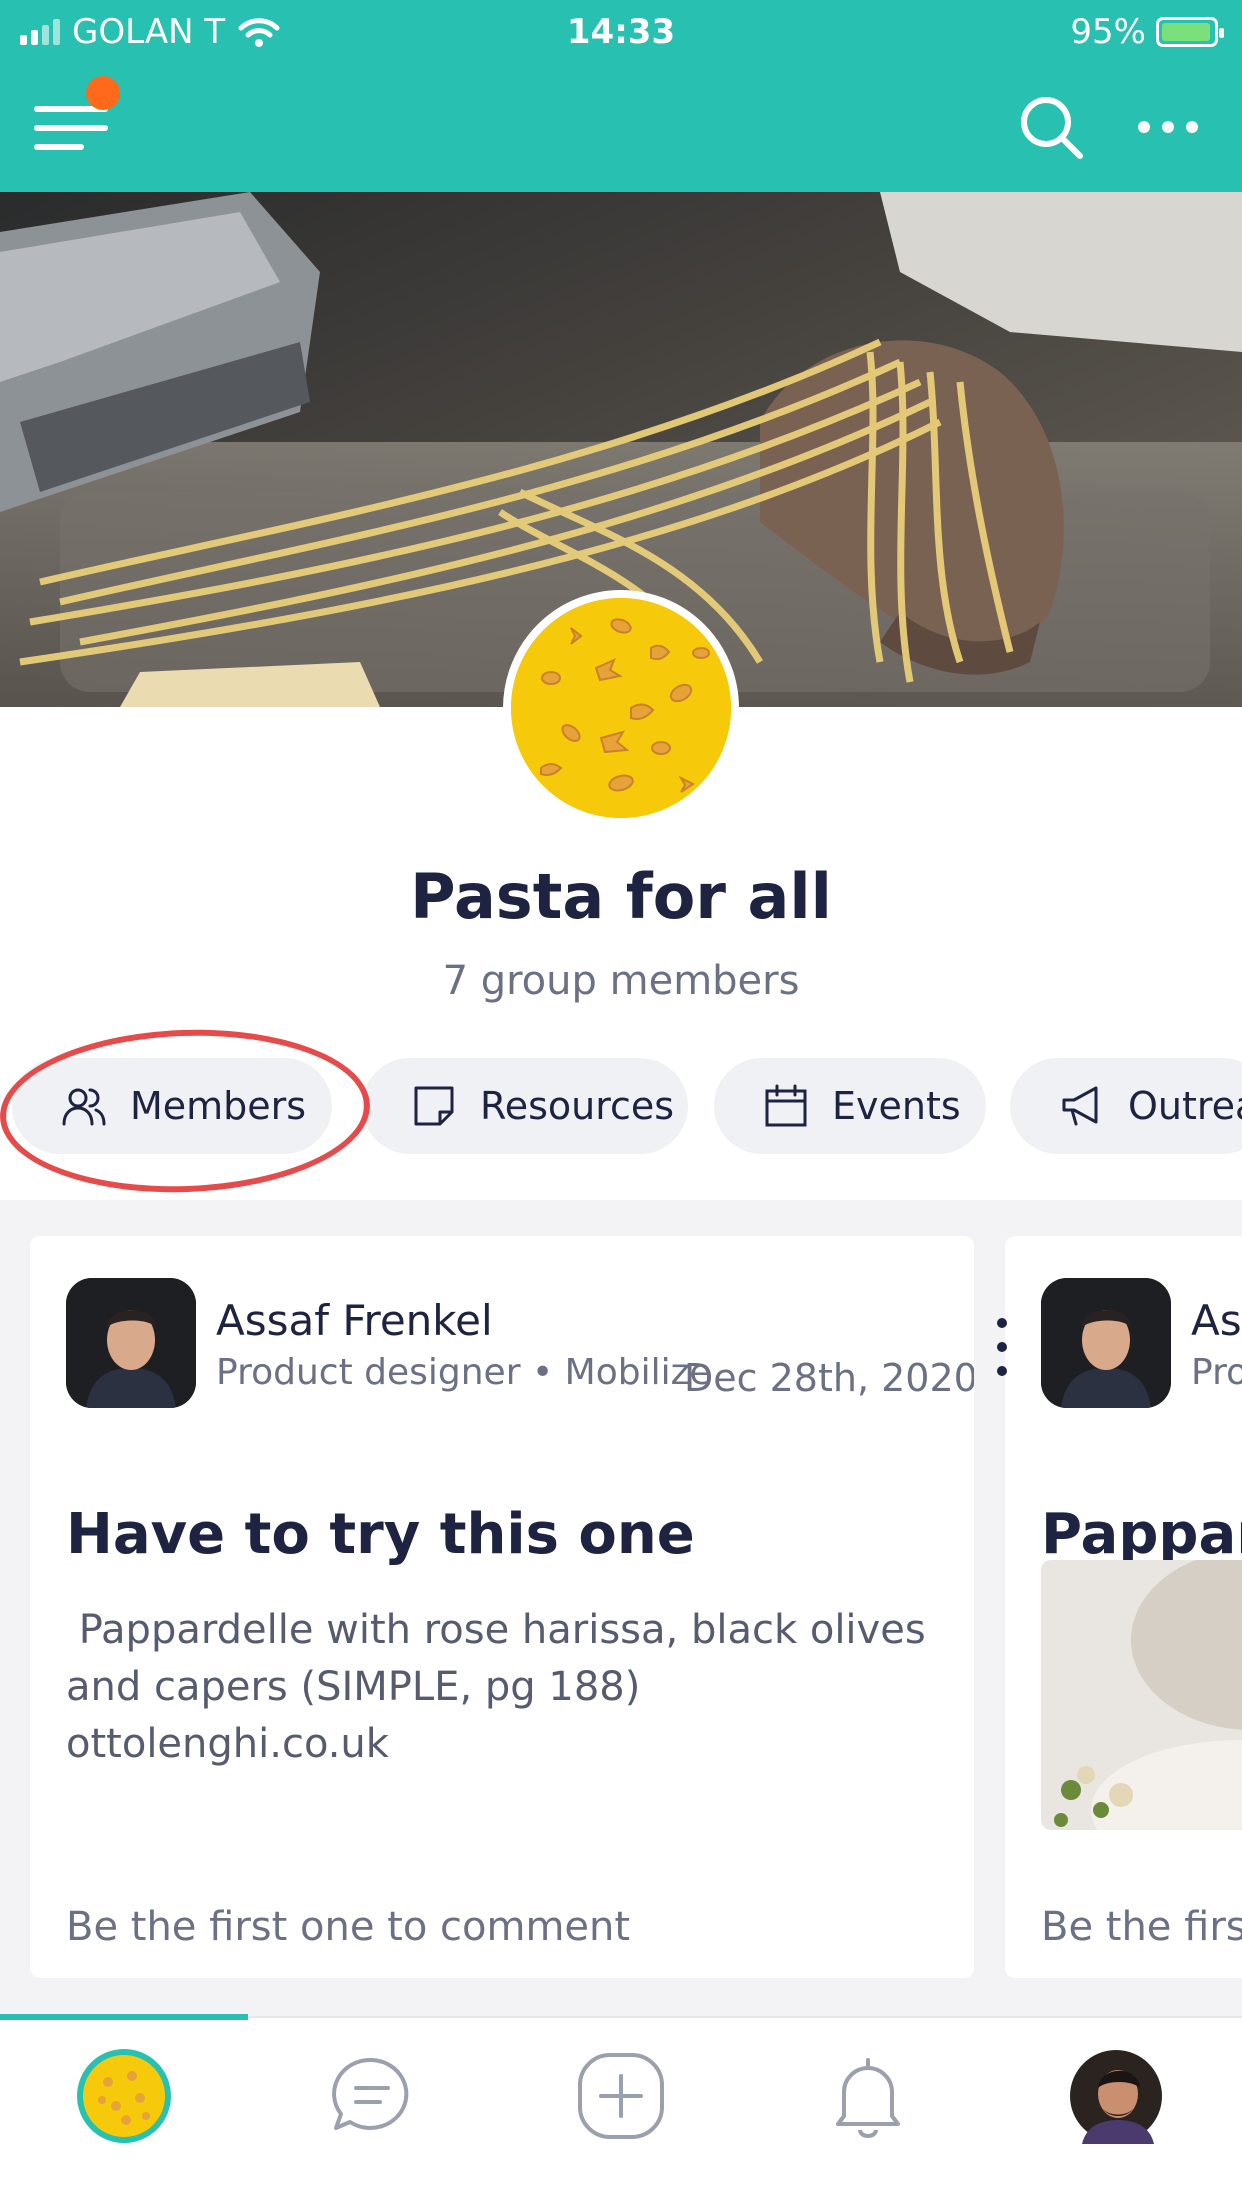 The width and height of the screenshot is (1242, 2208). Describe the element at coordinates (354, 1320) in the screenshot. I see `author-name: Assaf Frenkel` at that location.